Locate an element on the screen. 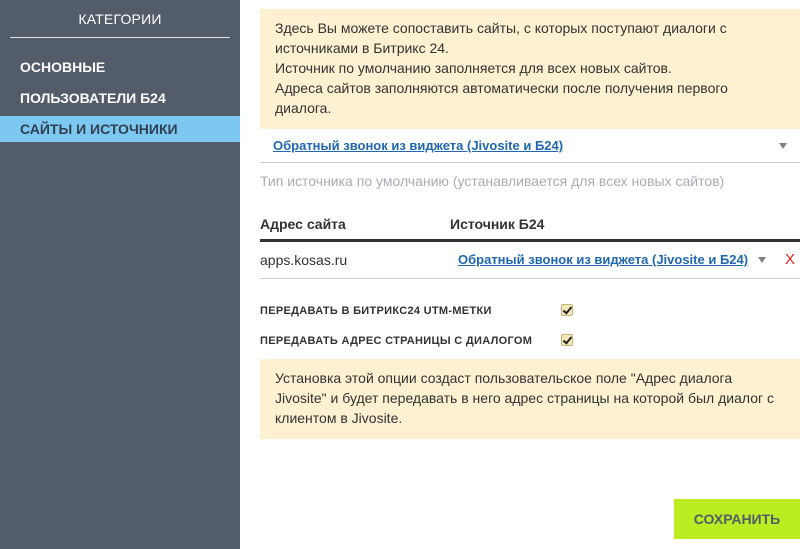  remove-row-button: X is located at coordinates (790, 259).